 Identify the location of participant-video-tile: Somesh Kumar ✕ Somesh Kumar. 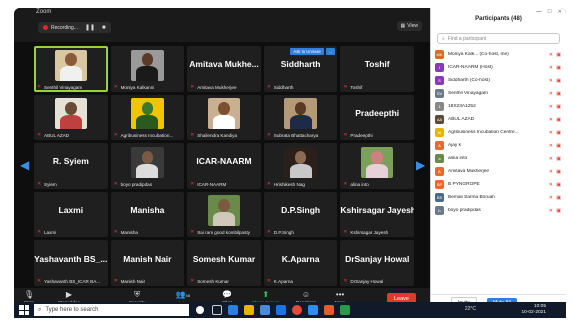
(224, 263).